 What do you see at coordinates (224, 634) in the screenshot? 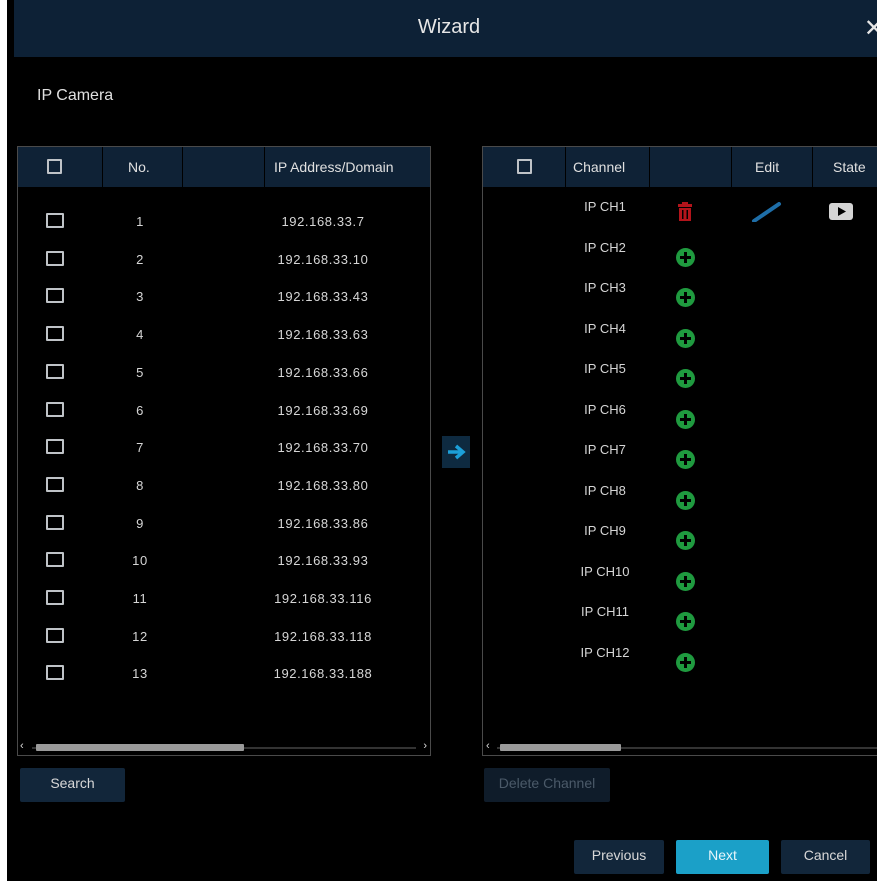
I see `table-row: 12 192.168.33.118` at bounding box center [224, 634].